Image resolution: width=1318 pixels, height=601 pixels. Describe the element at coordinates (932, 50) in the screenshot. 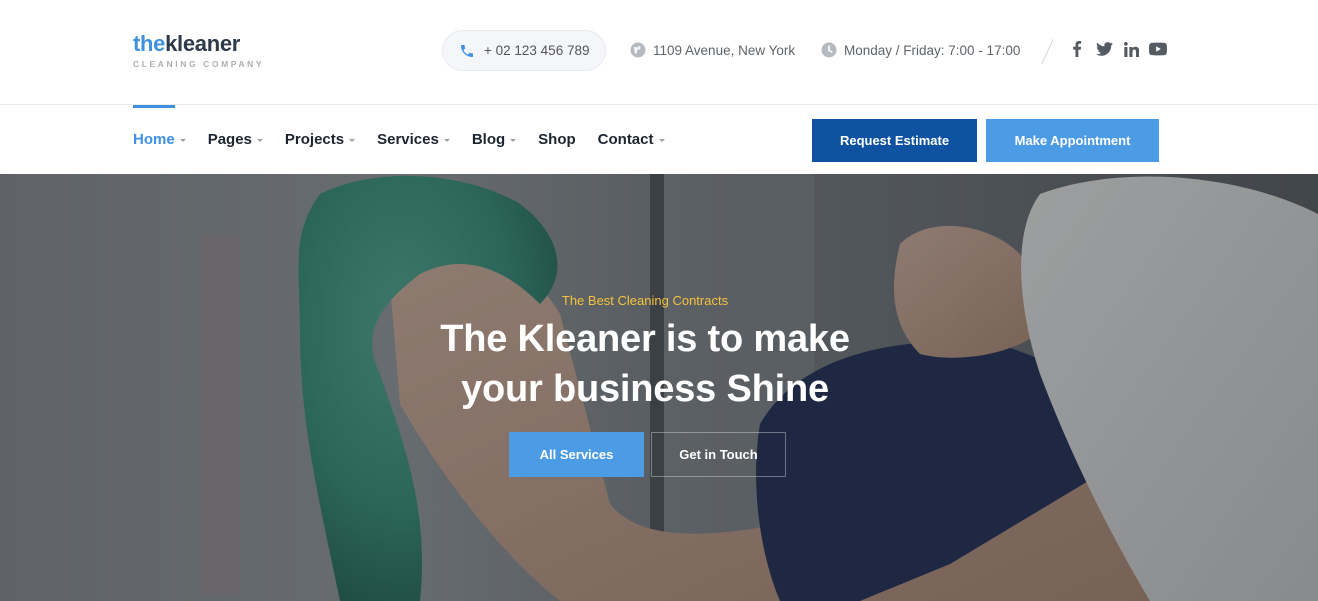

I see `hours-text: Monday / Friday: 7:00 - 17:00` at that location.